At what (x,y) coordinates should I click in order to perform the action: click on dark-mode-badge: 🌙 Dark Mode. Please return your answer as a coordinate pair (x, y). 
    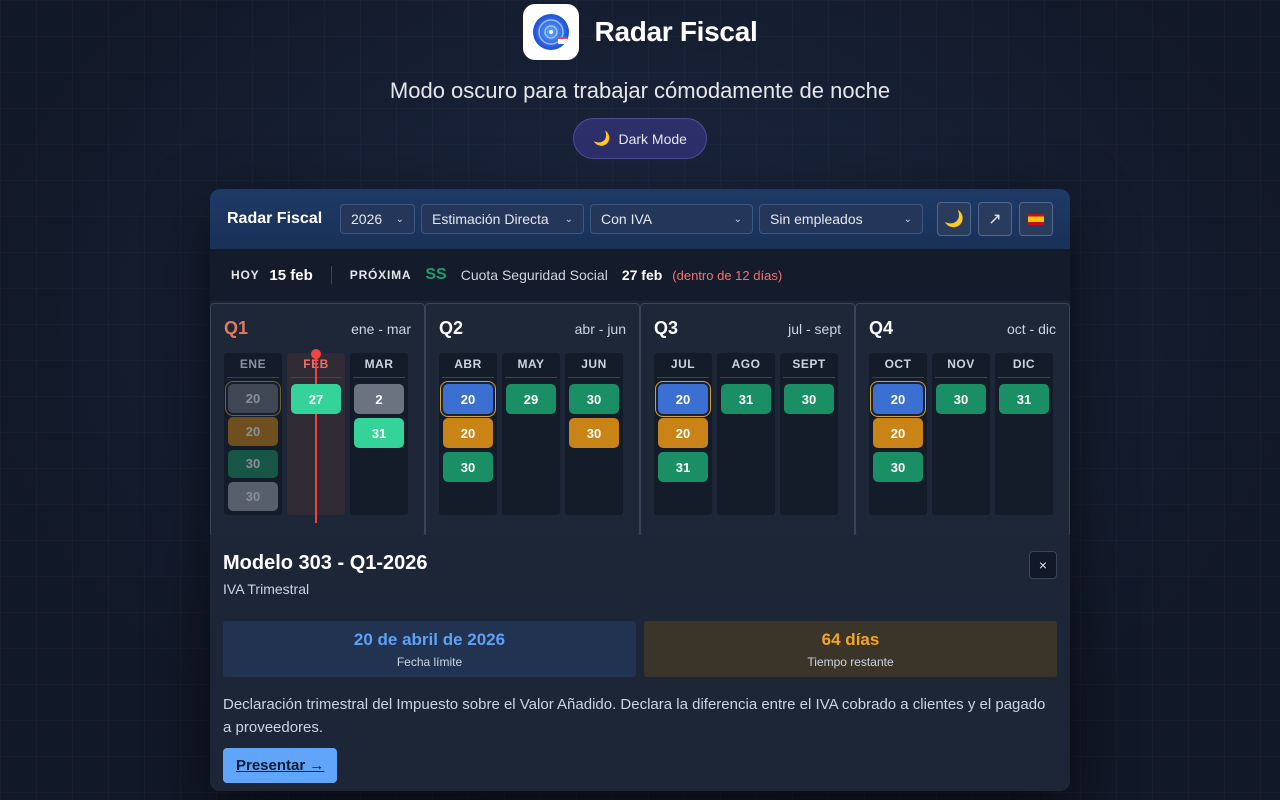
    Looking at the image, I should click on (640, 138).